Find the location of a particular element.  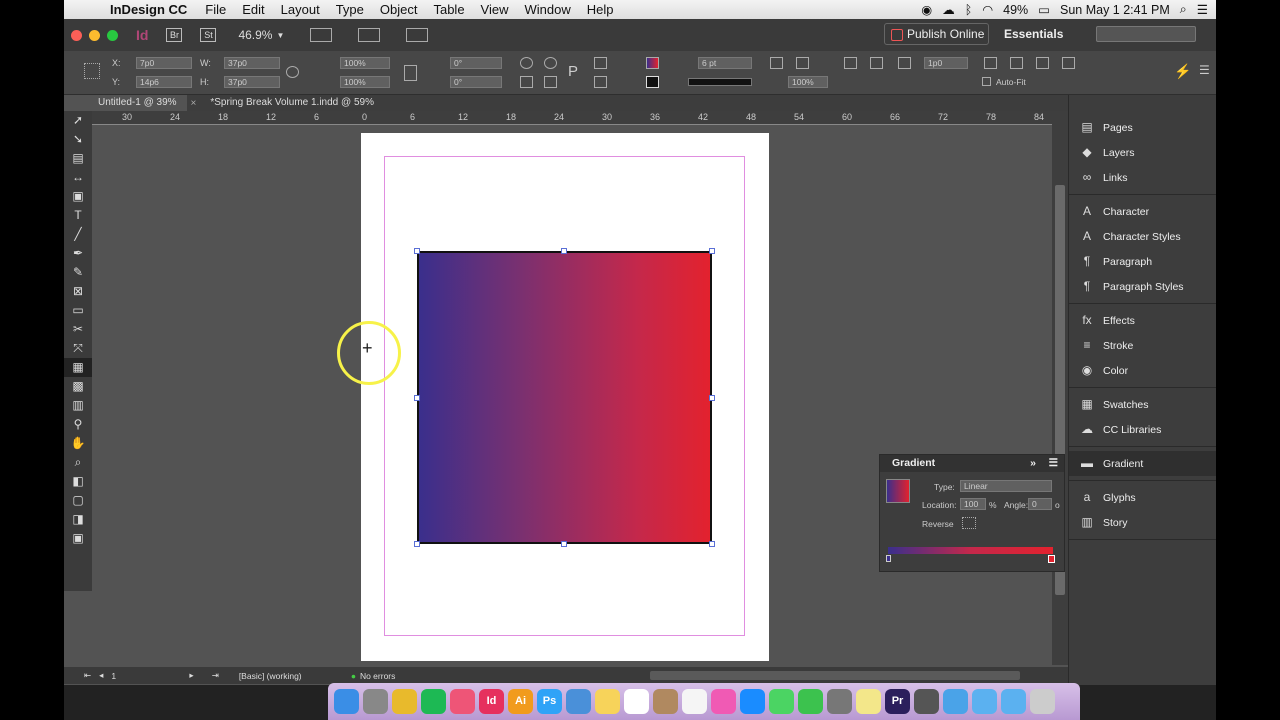

lightning-icon: ⚡ is located at coordinates (1182, 71).